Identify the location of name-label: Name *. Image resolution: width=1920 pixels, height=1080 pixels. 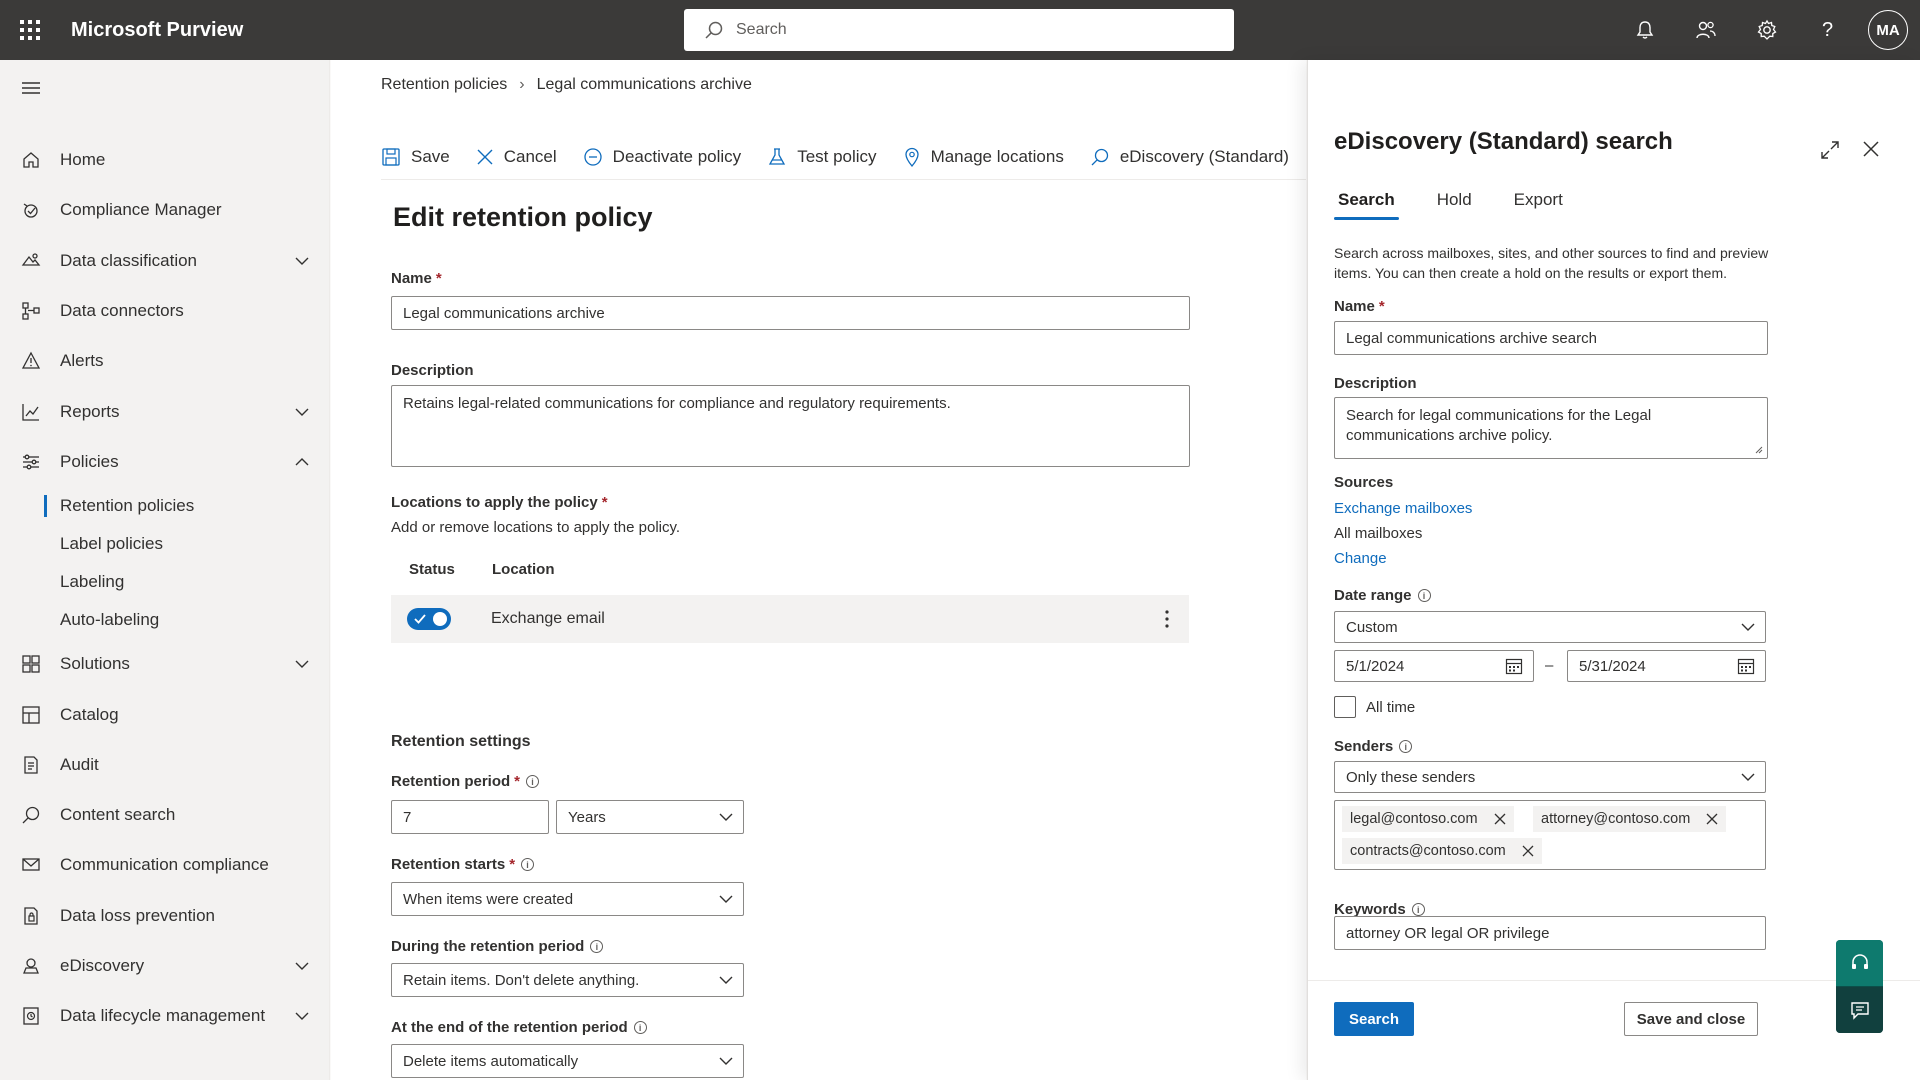
(416, 278).